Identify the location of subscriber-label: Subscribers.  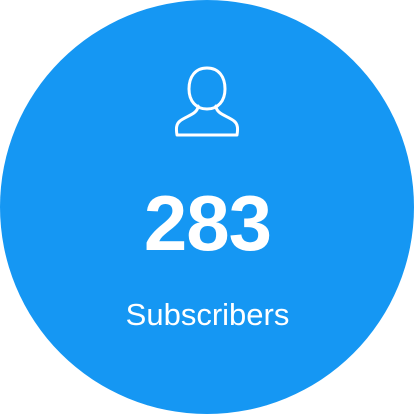
(207, 314).